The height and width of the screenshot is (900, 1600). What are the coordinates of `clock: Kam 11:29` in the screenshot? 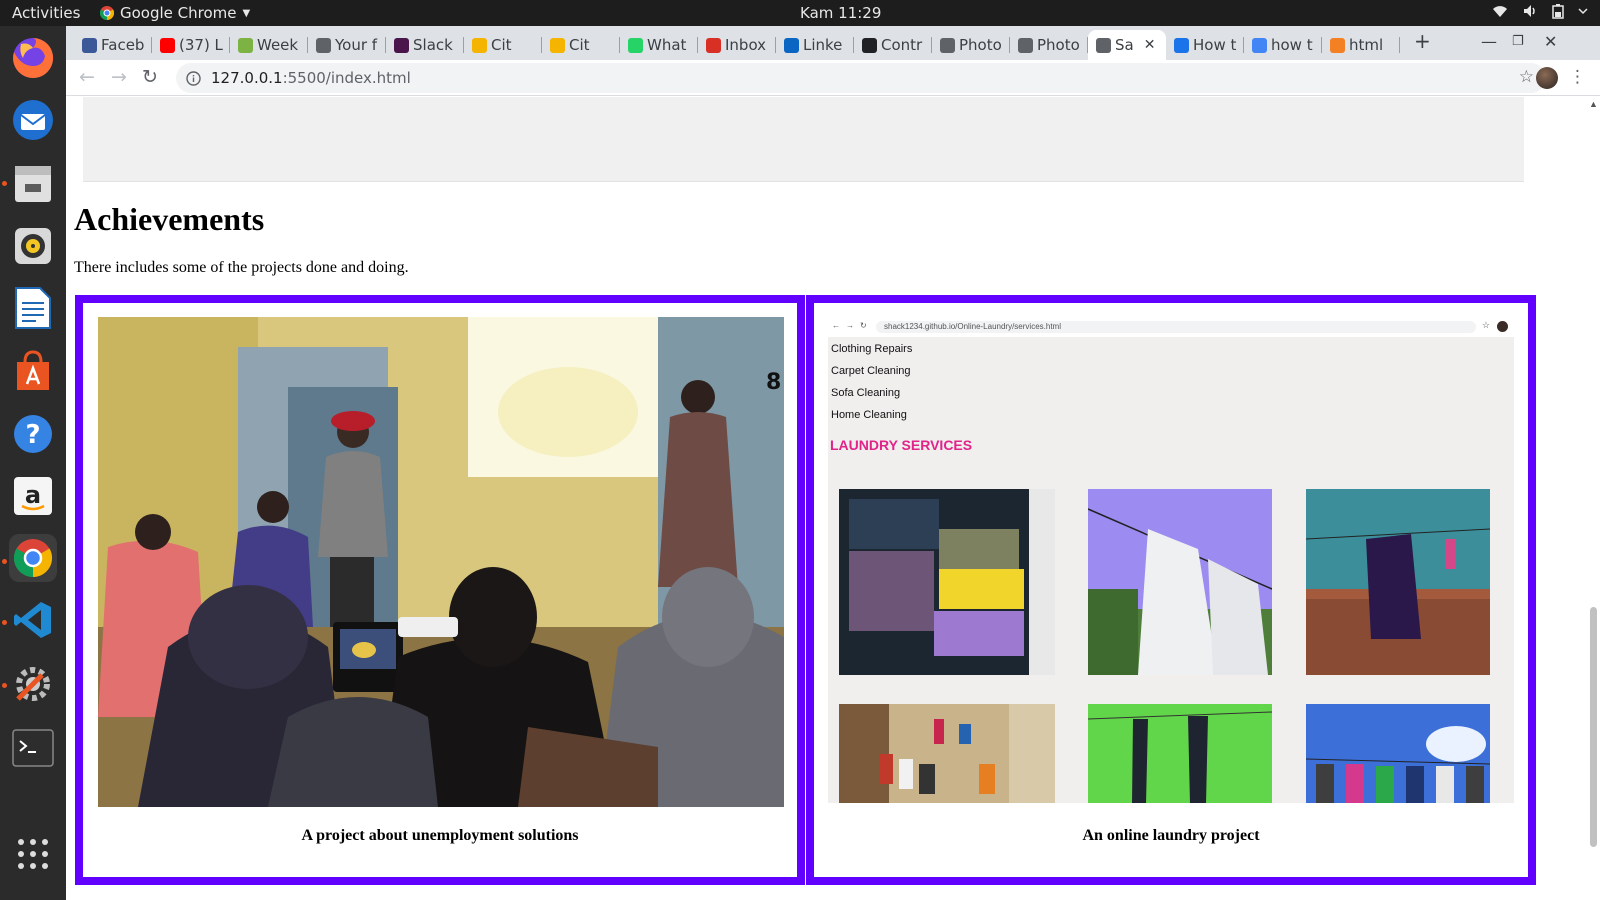 It's located at (840, 13).